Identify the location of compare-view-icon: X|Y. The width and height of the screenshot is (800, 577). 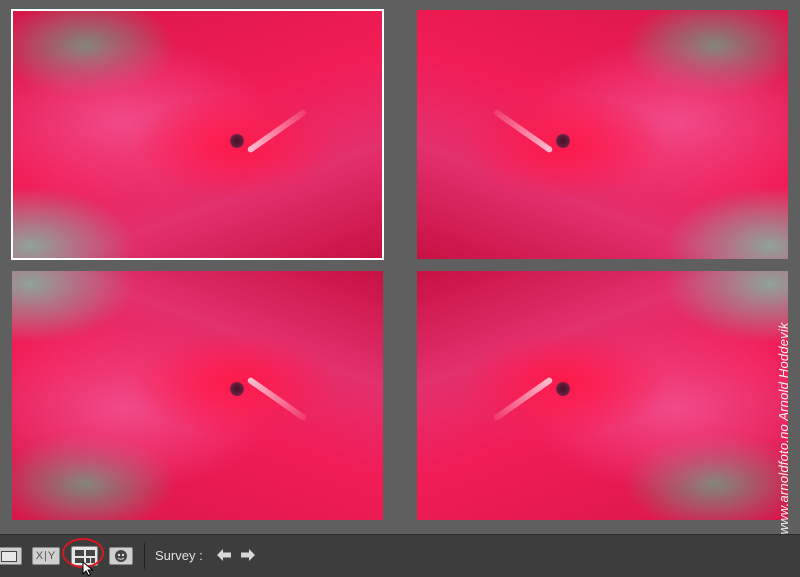
(46, 556).